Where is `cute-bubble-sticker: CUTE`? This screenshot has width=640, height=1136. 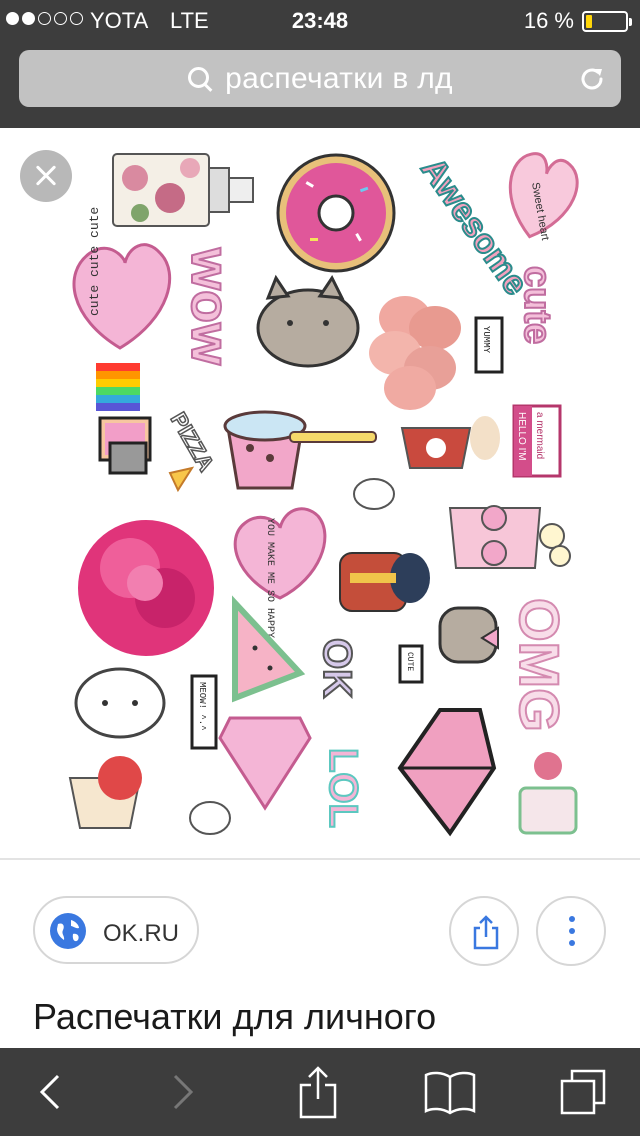
cute-bubble-sticker: CUTE is located at coordinates (411, 664).